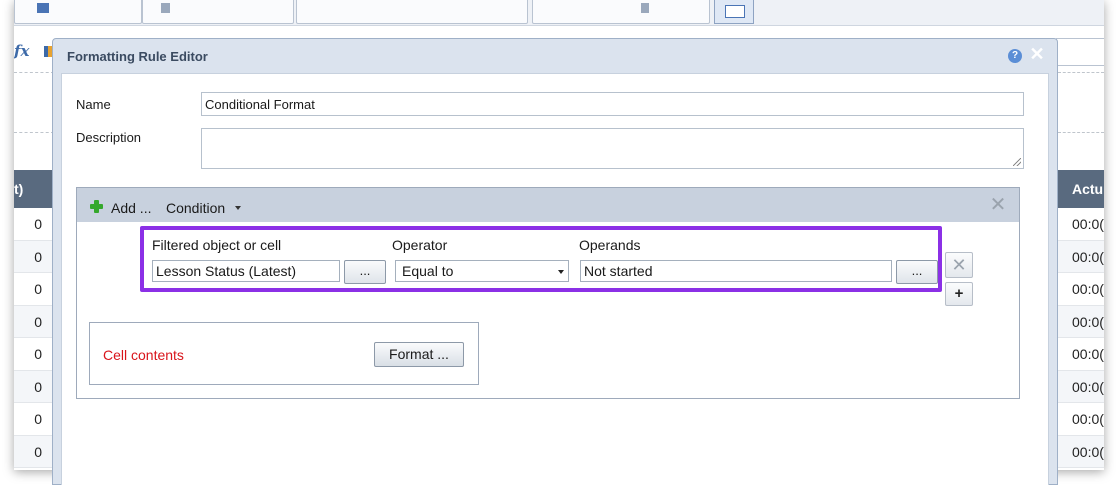  Describe the element at coordinates (1081, 189) in the screenshot. I see `column-header: Actu` at that location.